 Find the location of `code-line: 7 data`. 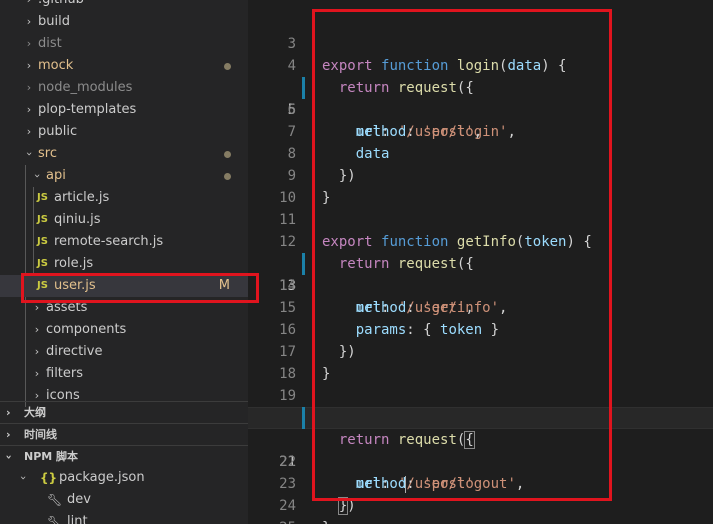

code-line: 7 data is located at coordinates (338, 143).